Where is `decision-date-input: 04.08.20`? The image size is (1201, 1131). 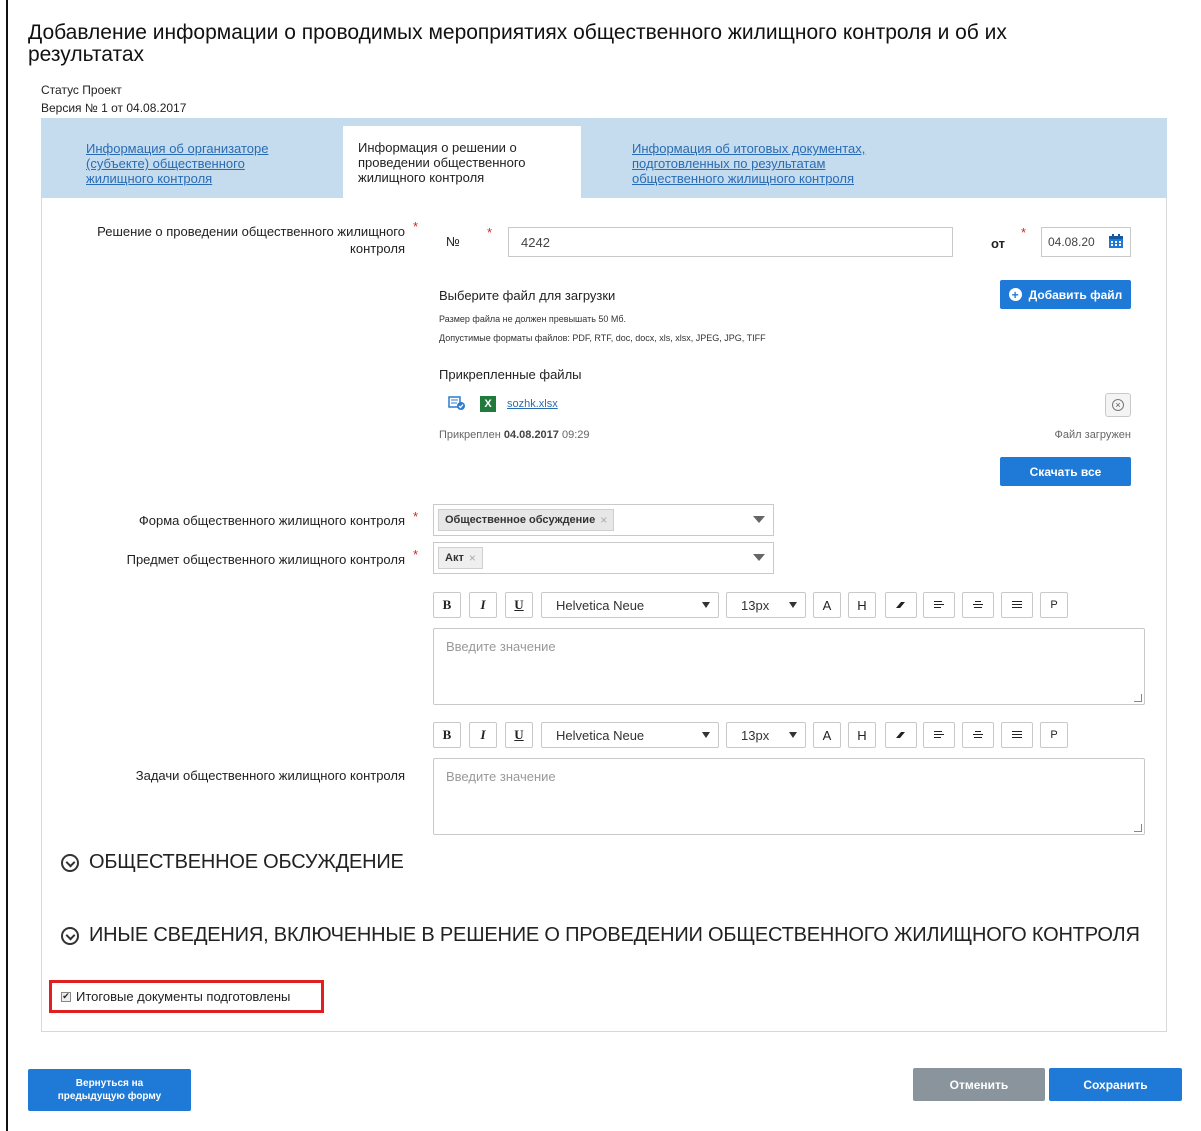 decision-date-input: 04.08.20 is located at coordinates (1086, 242).